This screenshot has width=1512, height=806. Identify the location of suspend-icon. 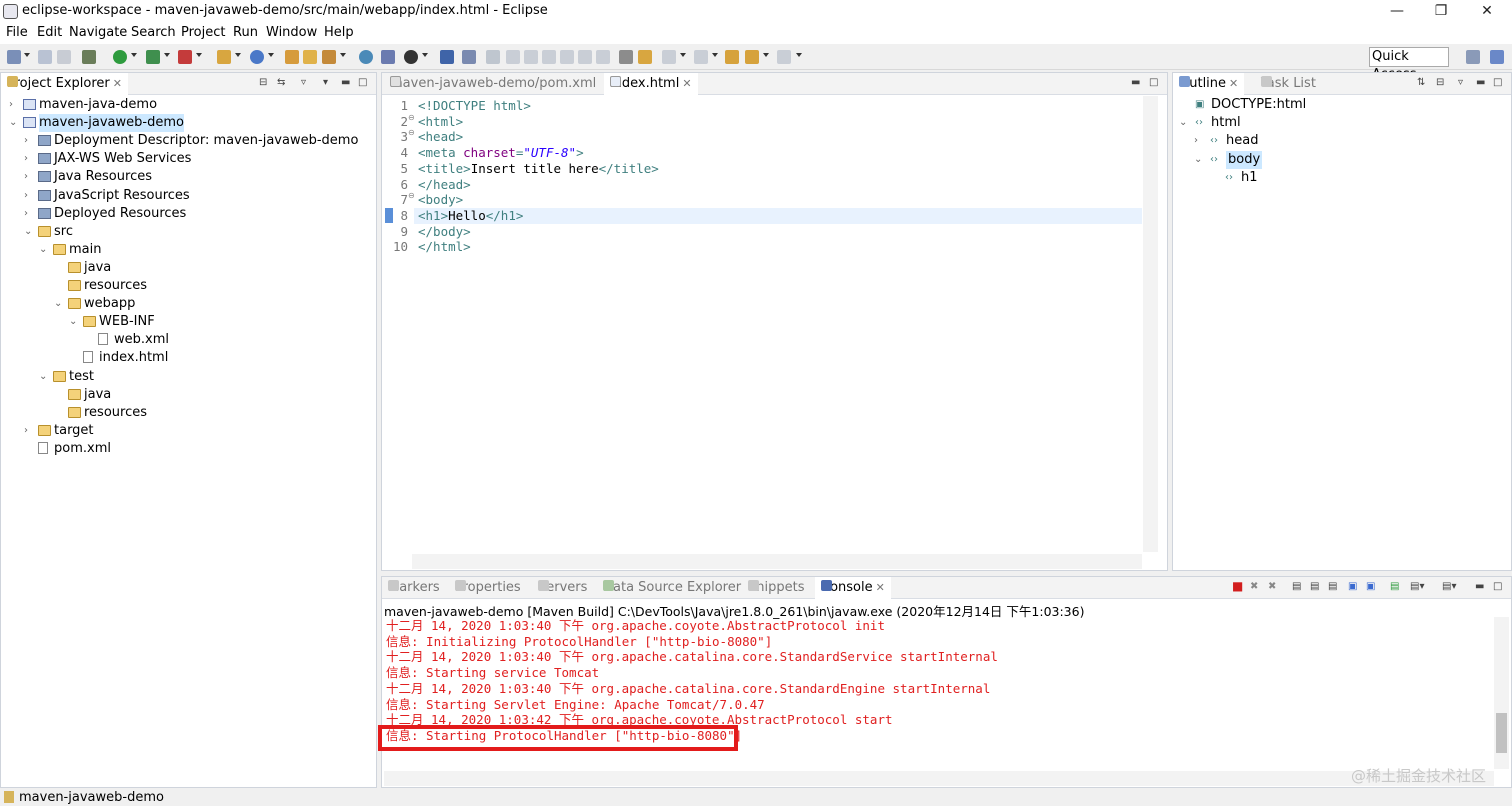
(513, 57).